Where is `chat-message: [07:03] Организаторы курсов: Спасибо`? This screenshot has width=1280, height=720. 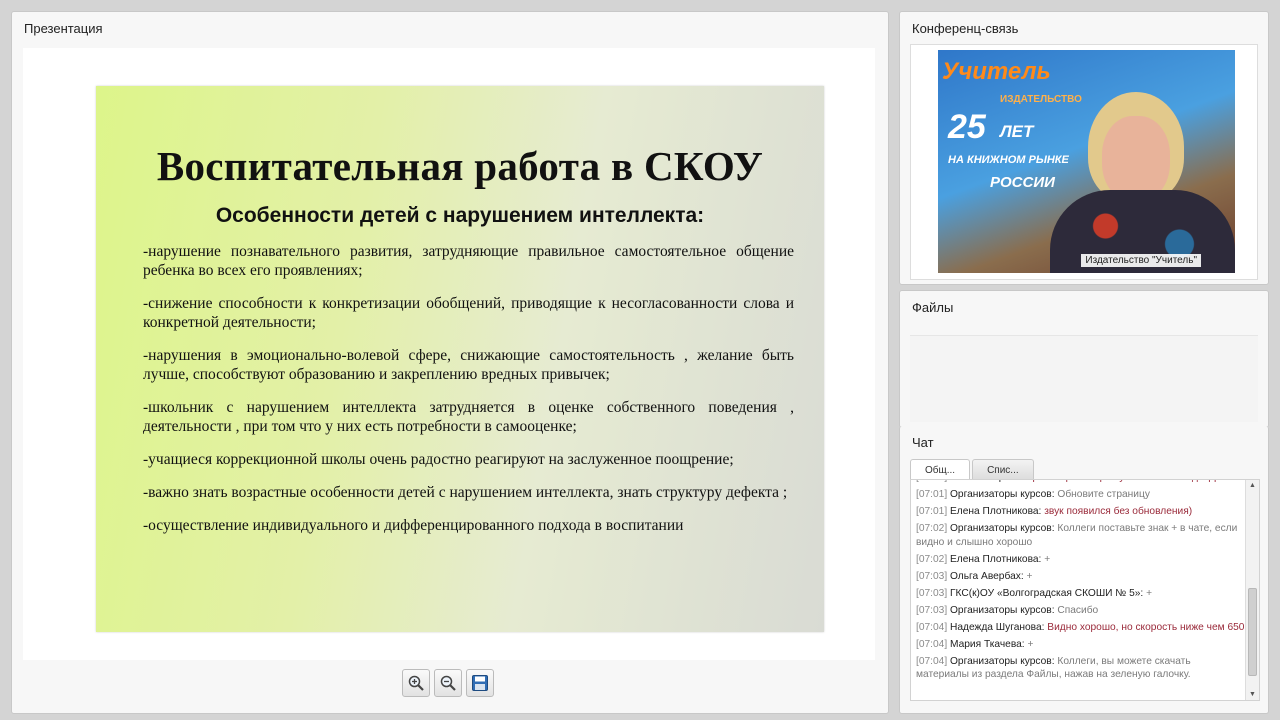 chat-message: [07:03] Организаторы курсов: Спасибо is located at coordinates (1081, 611).